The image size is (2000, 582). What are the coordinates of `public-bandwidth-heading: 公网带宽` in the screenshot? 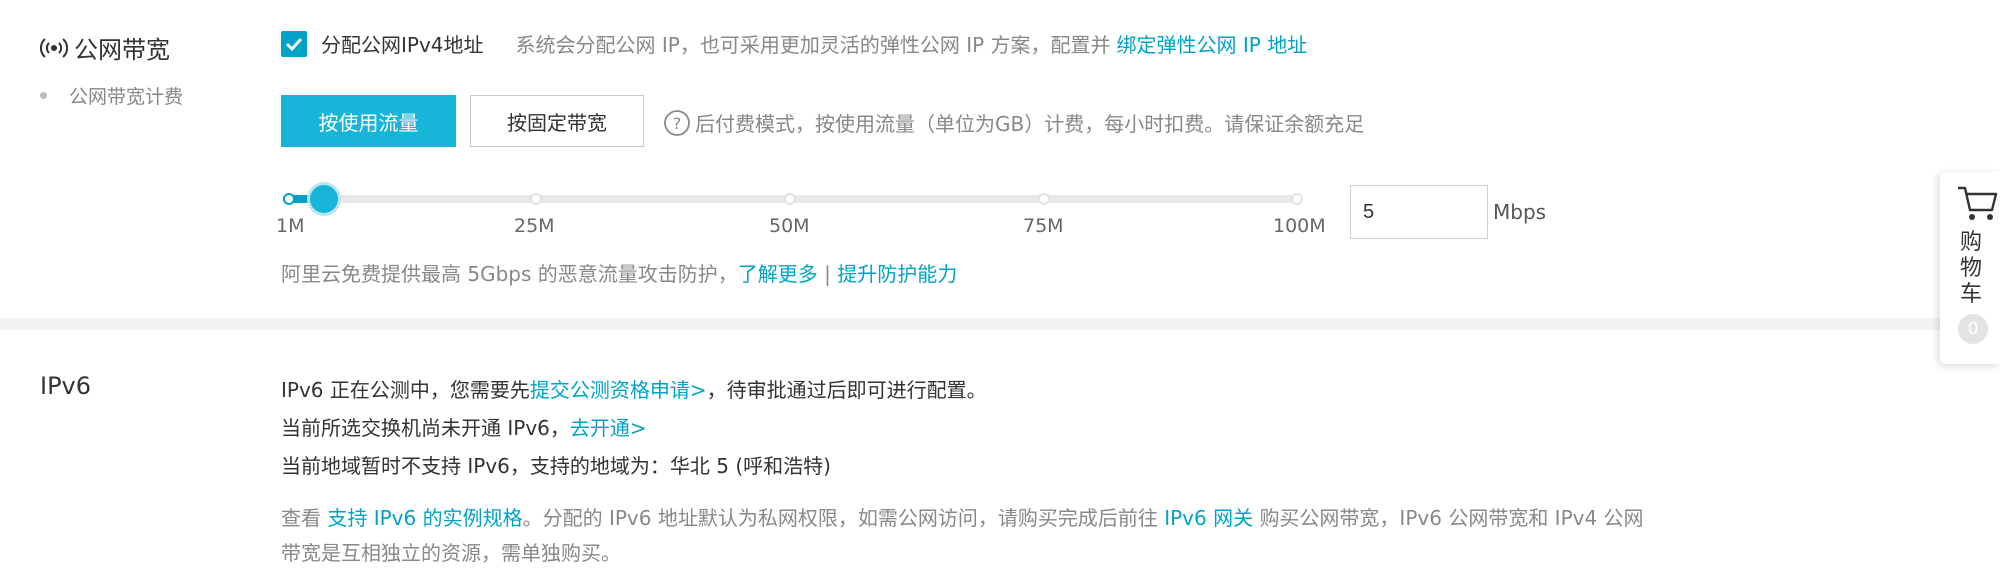 It's located at (104, 47).